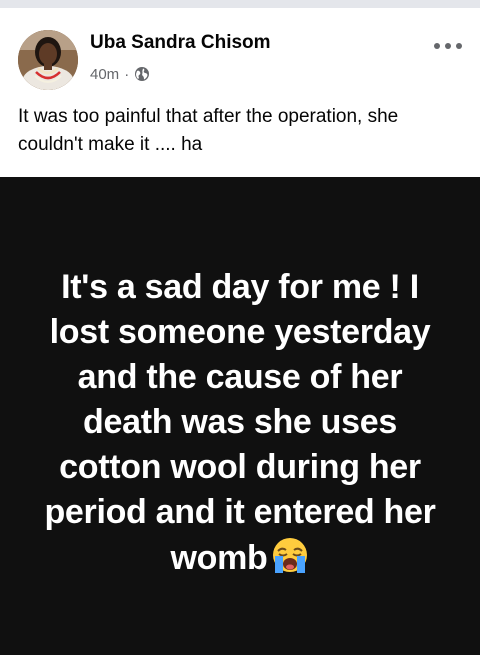 This screenshot has height=655, width=480. I want to click on post-meta: 40m ·, so click(120, 74).